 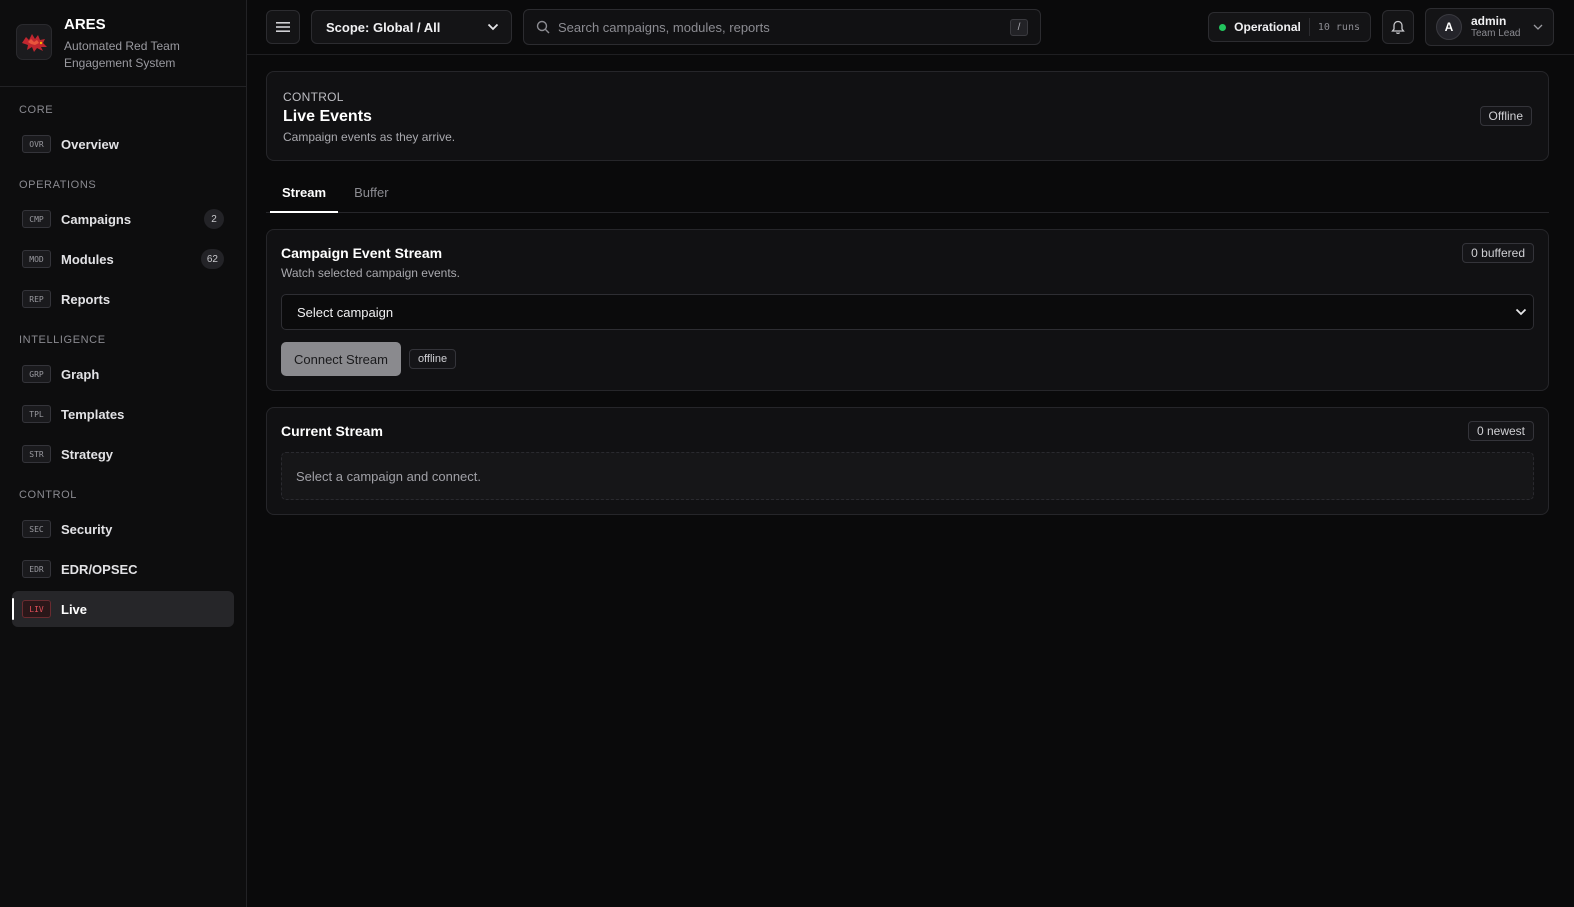 I want to click on search-icon, so click(x=543, y=27).